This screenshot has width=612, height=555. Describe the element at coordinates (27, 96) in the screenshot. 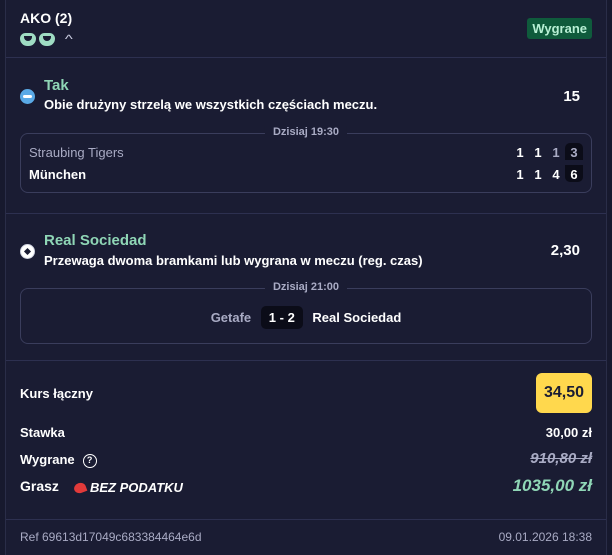

I see `hockey-icon` at that location.